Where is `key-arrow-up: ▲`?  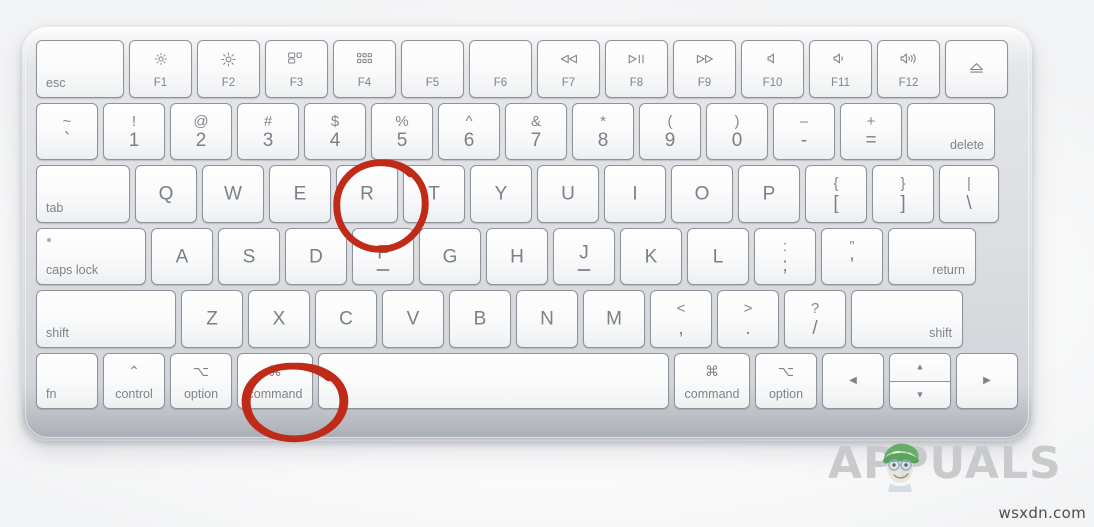 key-arrow-up: ▲ is located at coordinates (920, 367).